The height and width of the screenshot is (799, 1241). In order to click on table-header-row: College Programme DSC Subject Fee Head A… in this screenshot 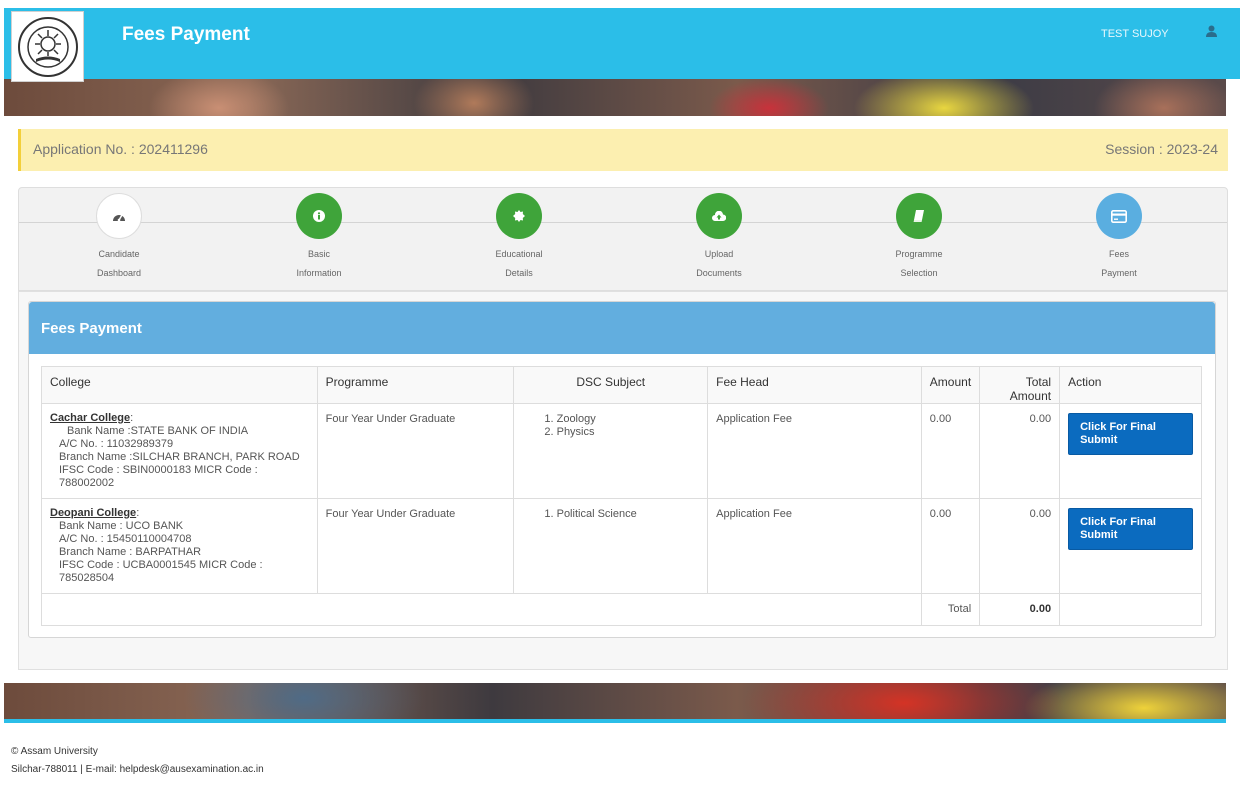, I will do `click(621, 385)`.